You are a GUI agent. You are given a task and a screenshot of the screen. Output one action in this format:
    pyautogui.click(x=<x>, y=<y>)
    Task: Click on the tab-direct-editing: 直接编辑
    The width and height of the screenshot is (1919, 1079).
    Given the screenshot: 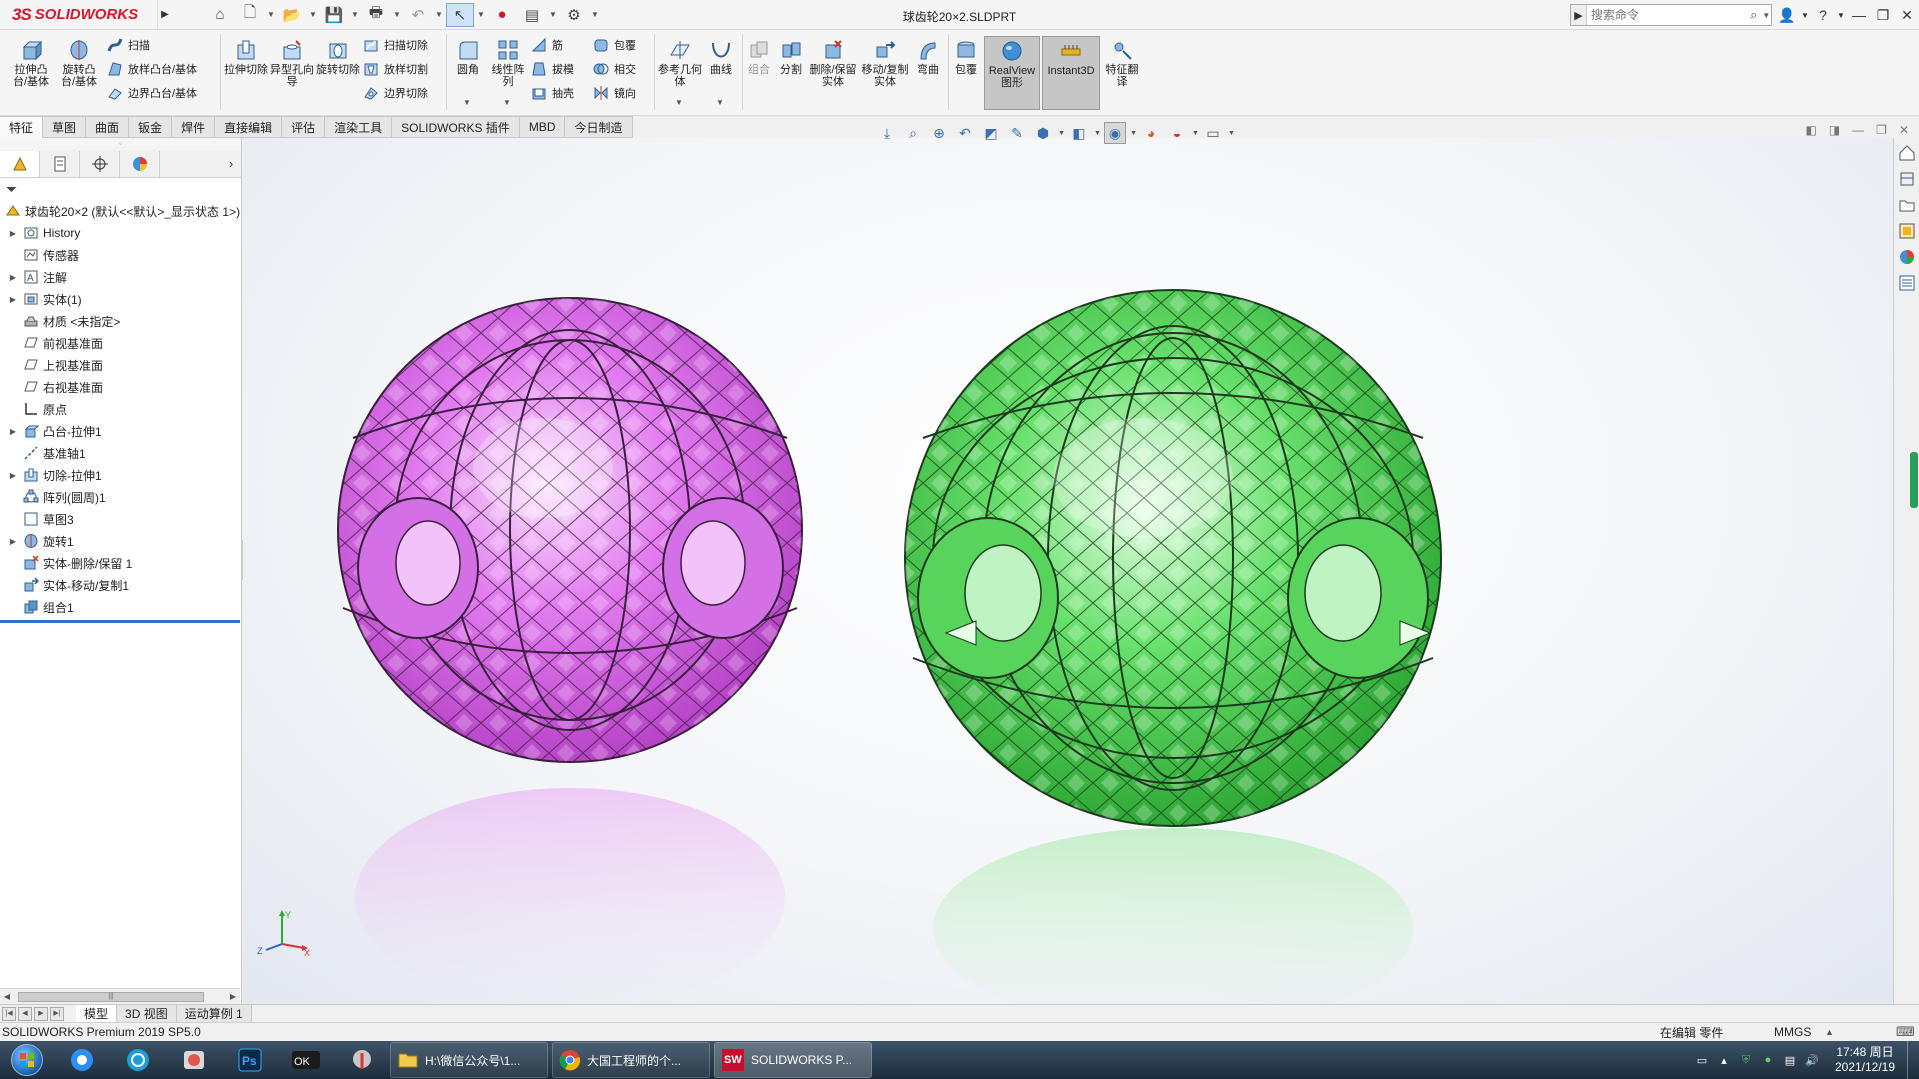 What is the action you would take?
    pyautogui.click(x=249, y=127)
    